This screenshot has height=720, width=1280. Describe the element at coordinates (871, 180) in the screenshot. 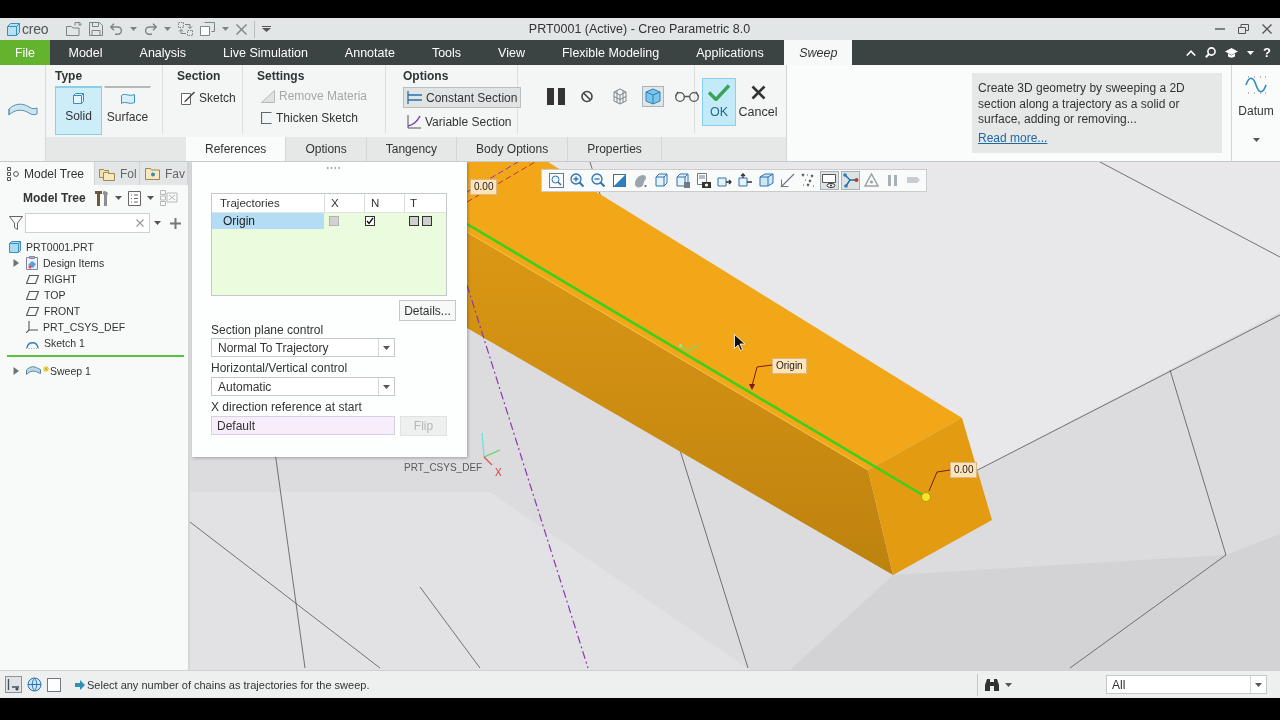

I see `triangle-icon` at that location.